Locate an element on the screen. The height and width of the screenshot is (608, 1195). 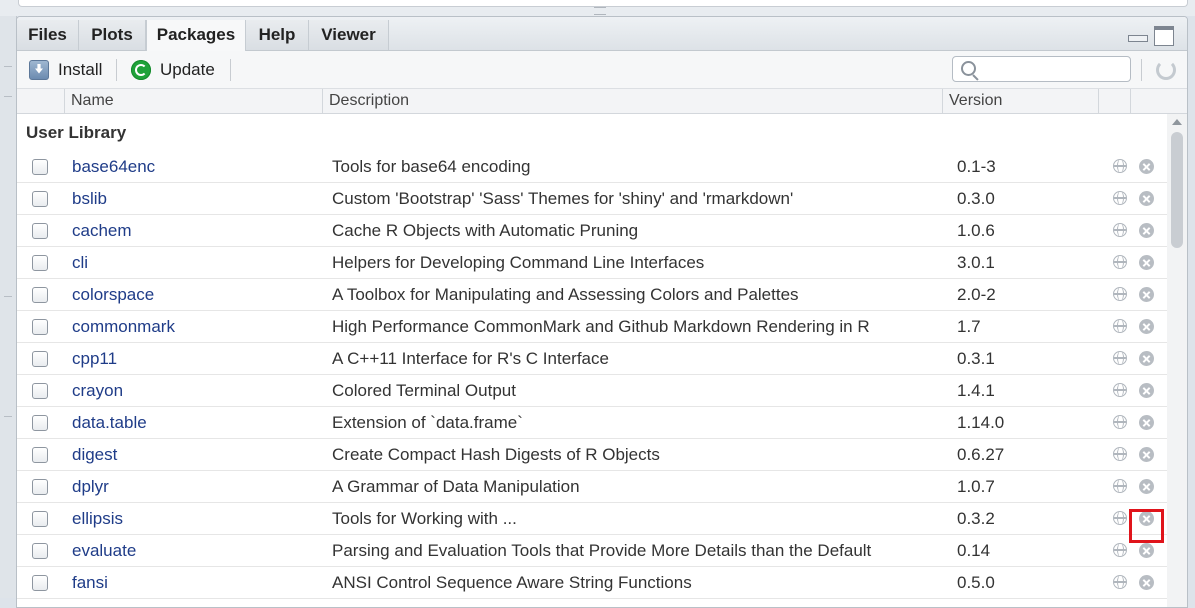
package-name-link: cli is located at coordinates (80, 263).